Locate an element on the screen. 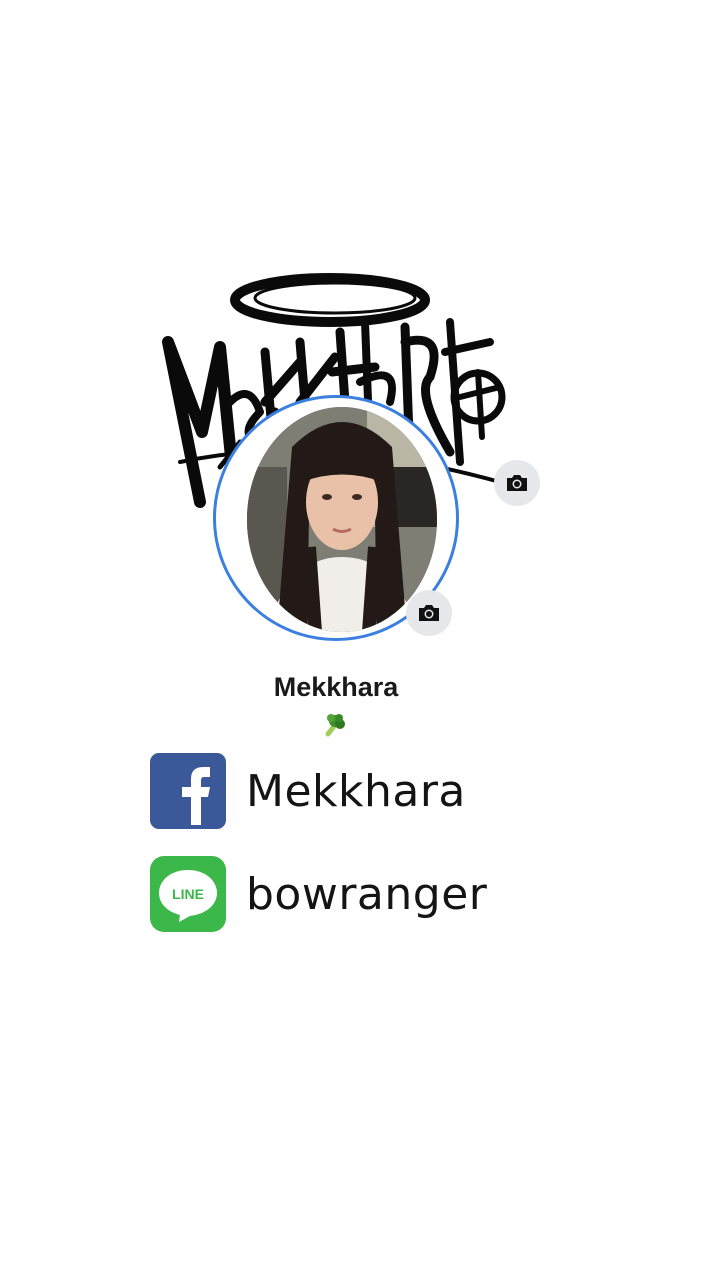  cover-camera-button is located at coordinates (517, 483).